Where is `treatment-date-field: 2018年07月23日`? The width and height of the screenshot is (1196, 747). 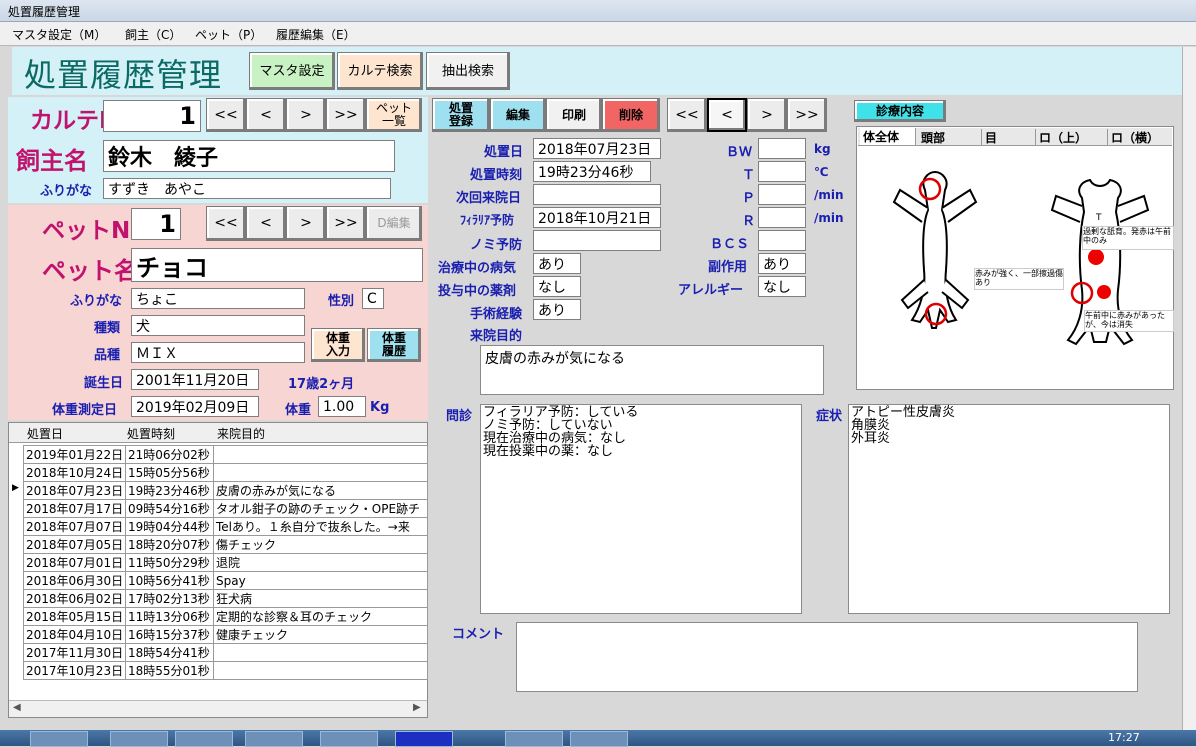 treatment-date-field: 2018年07月23日 is located at coordinates (597, 148).